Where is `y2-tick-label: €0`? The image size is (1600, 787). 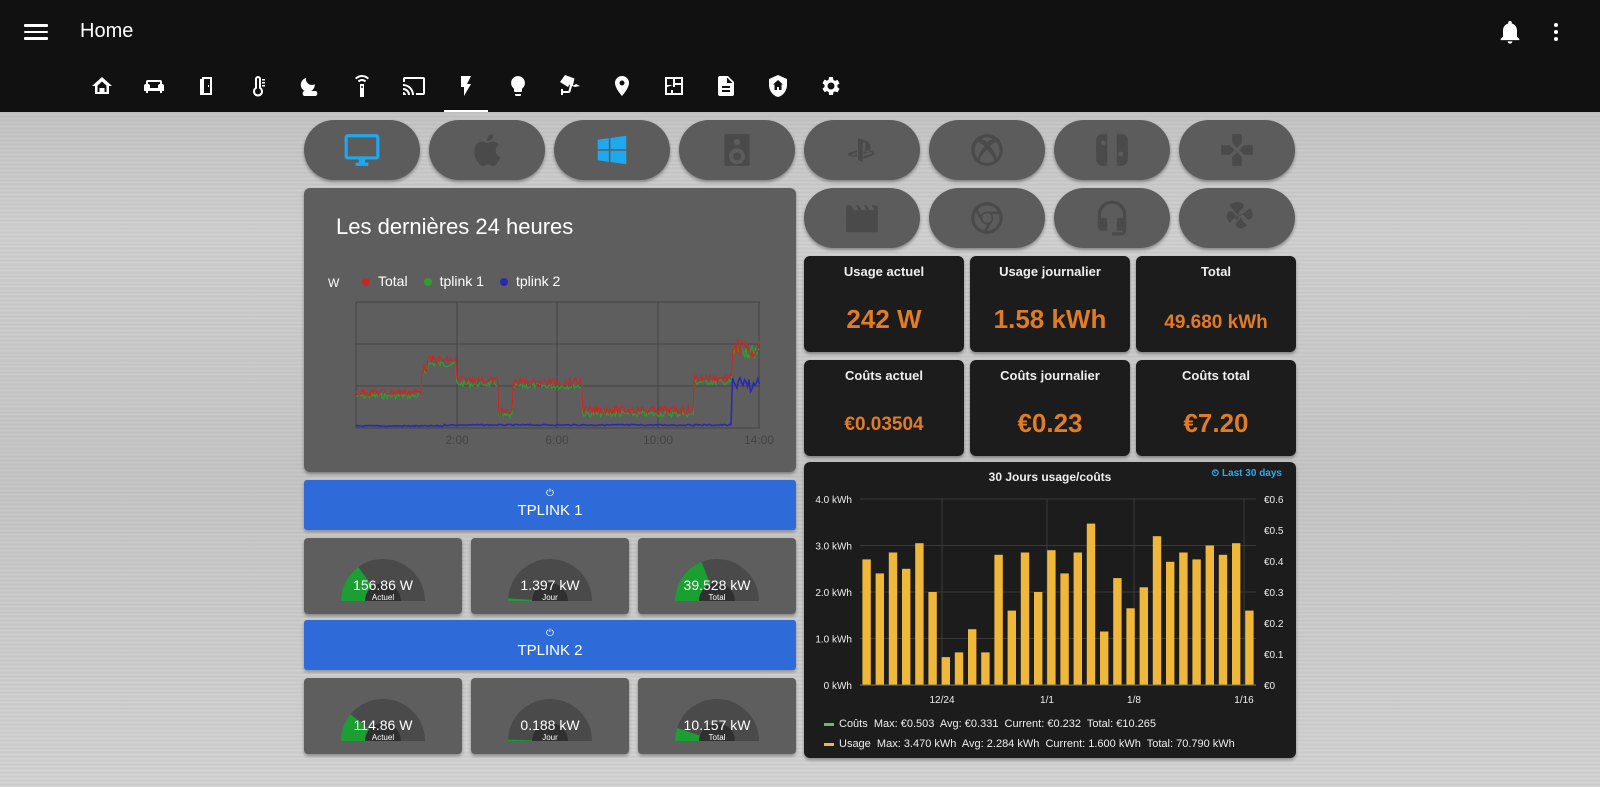
y2-tick-label: €0 is located at coordinates (1270, 686).